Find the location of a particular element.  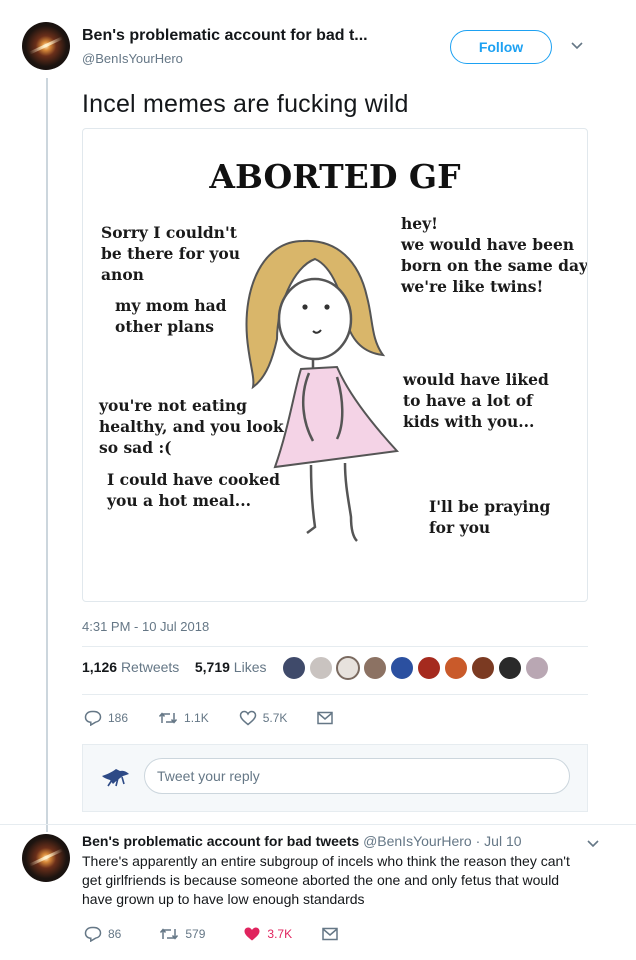

retweet-count: 579 is located at coordinates (195, 934).